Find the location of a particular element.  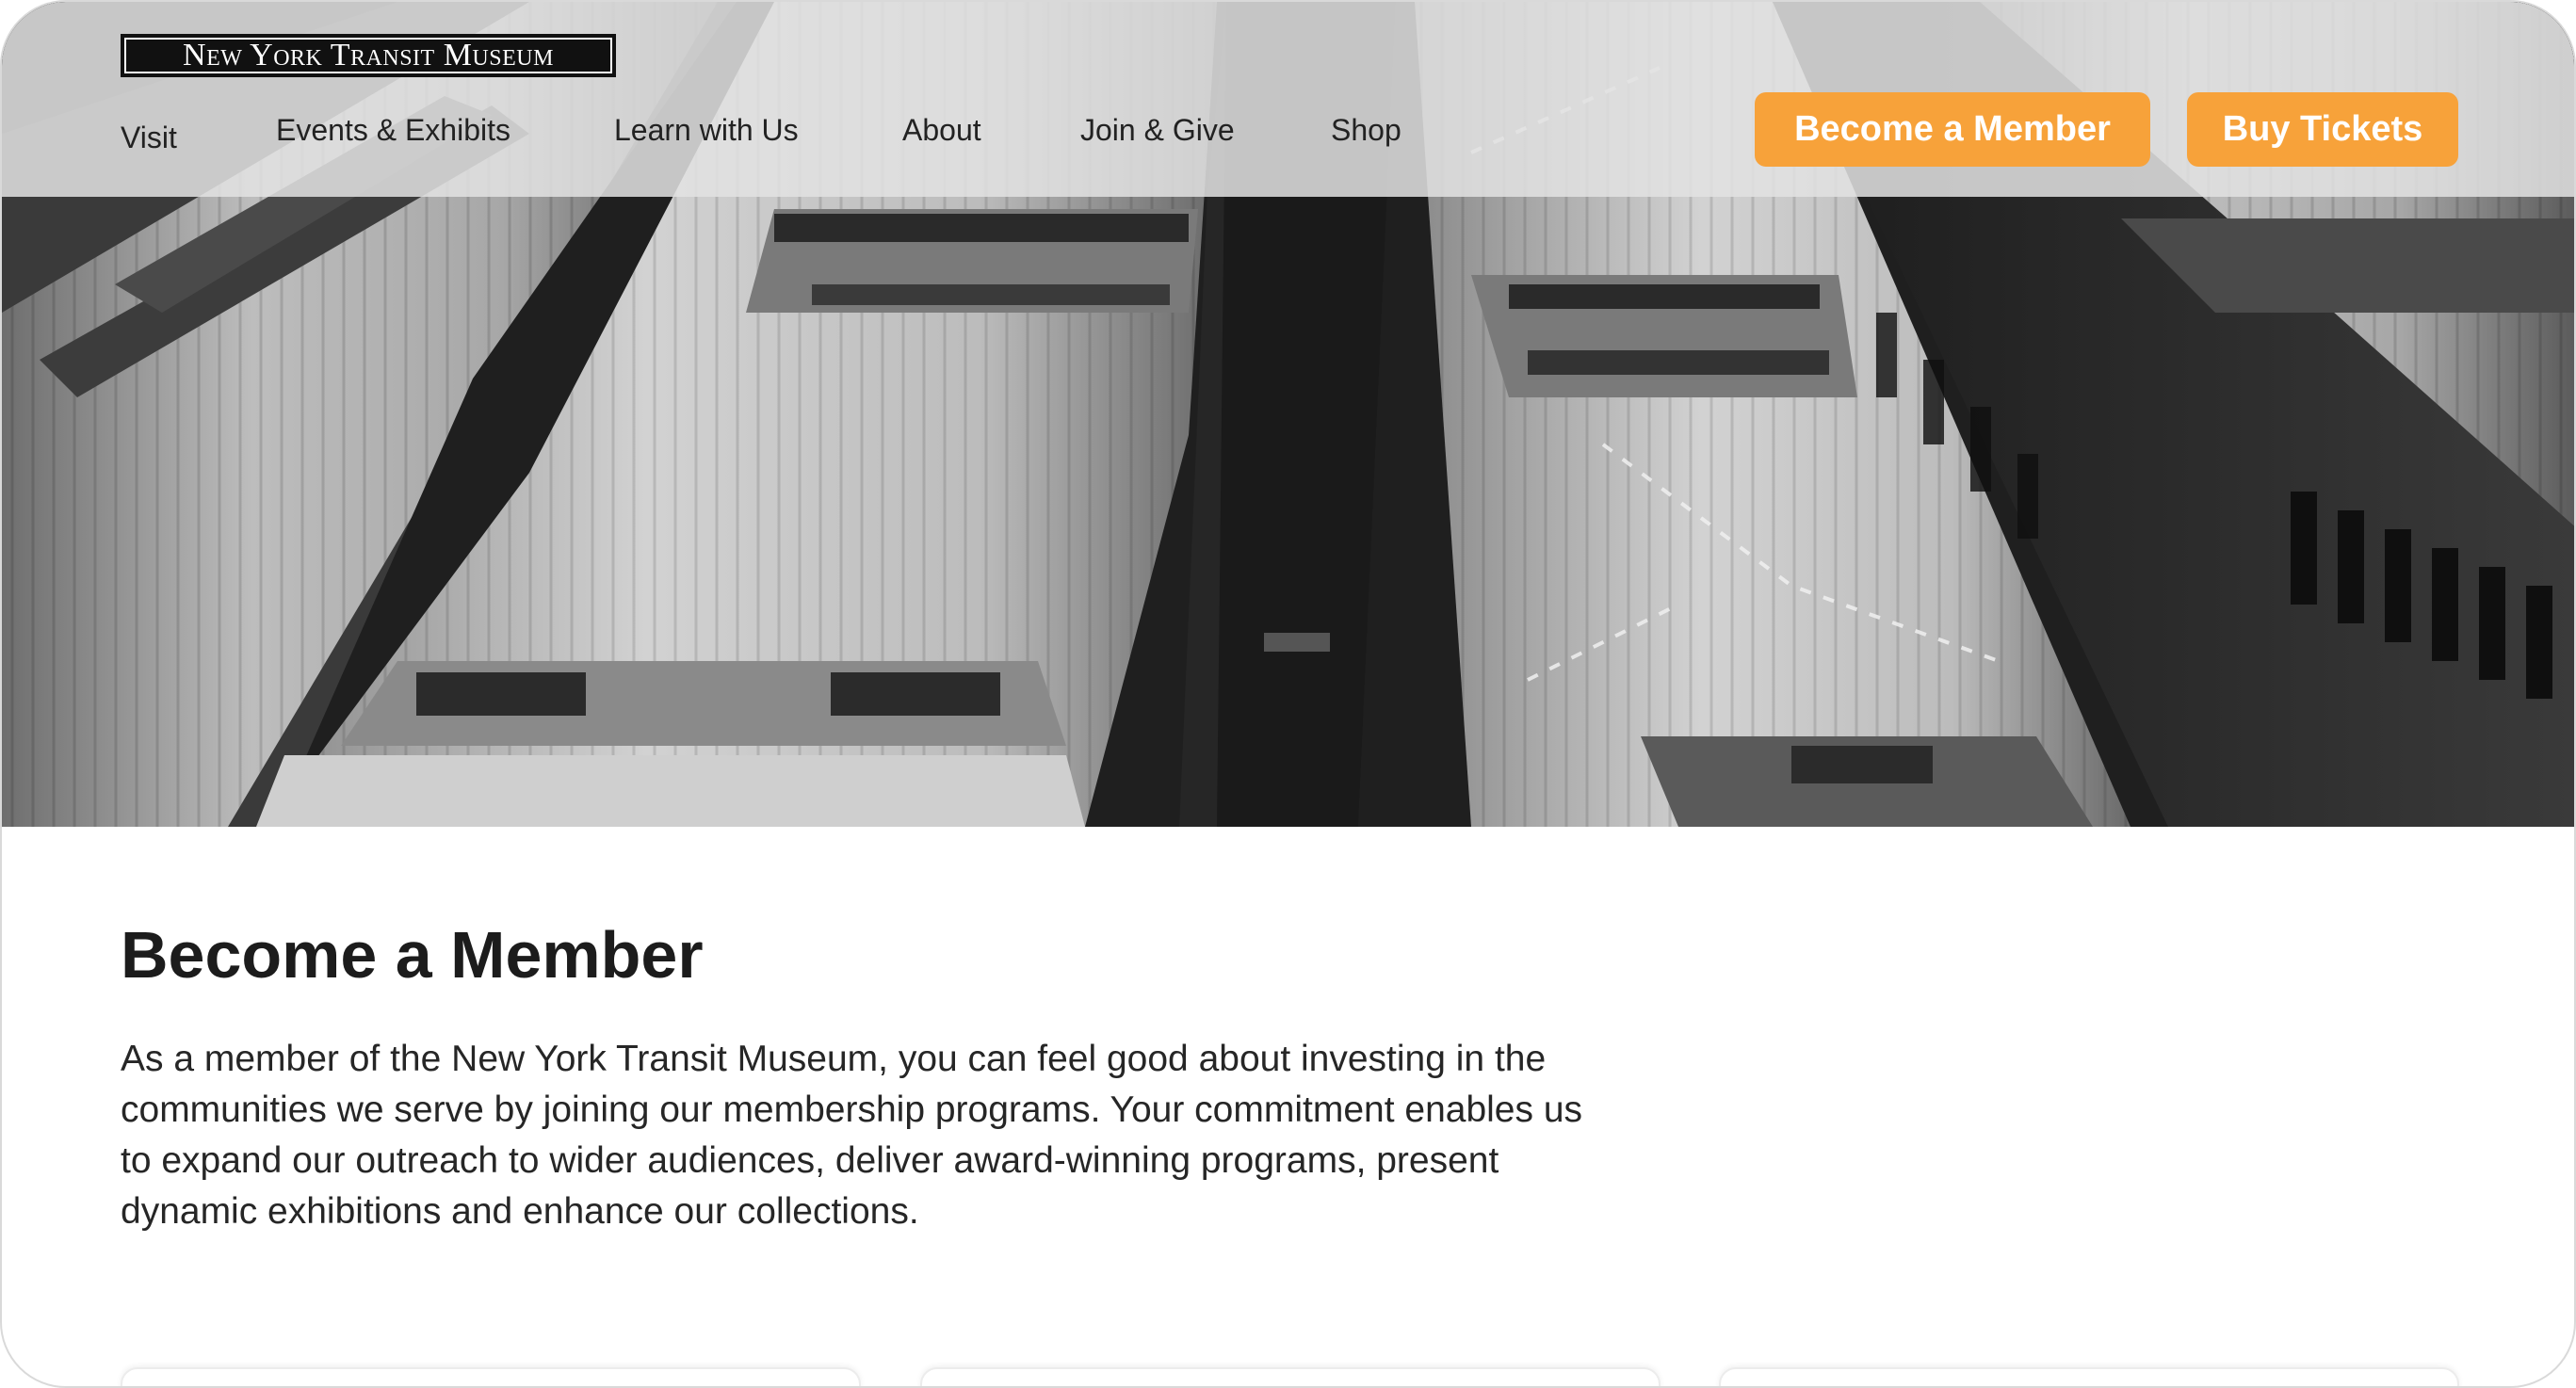

logo-text: New York Transit Museum is located at coordinates (368, 56).